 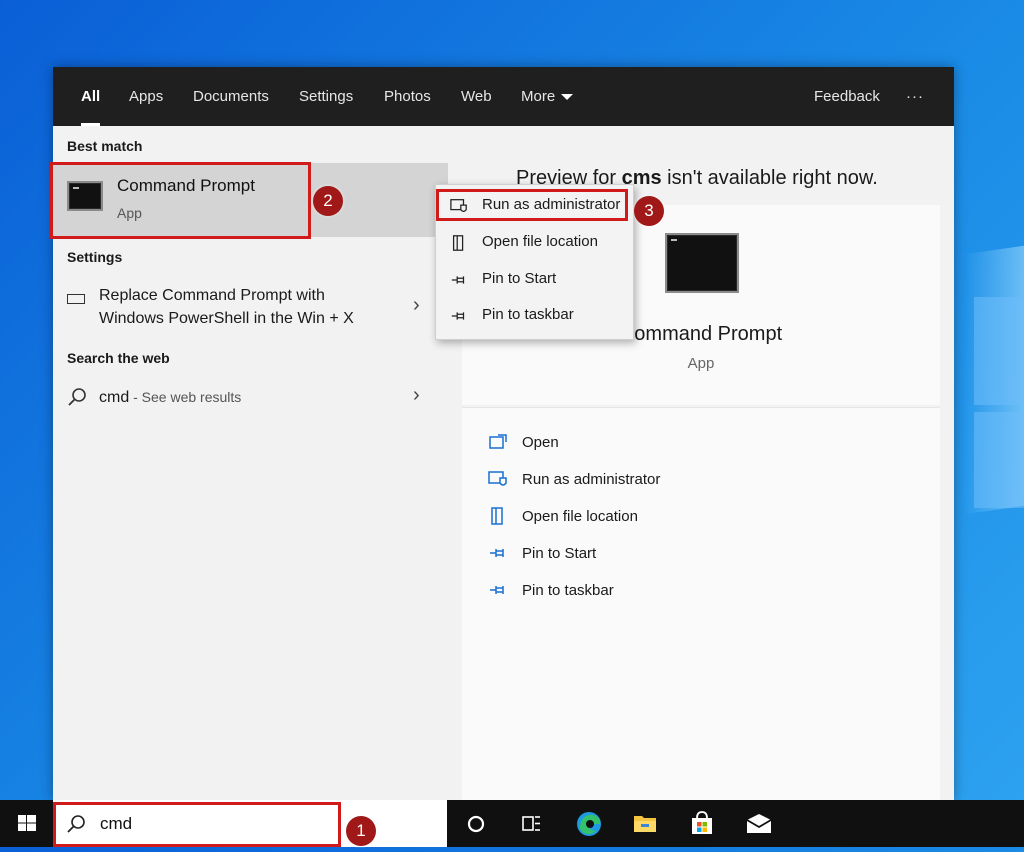 What do you see at coordinates (540, 241) in the screenshot?
I see `context-label: Open file location` at bounding box center [540, 241].